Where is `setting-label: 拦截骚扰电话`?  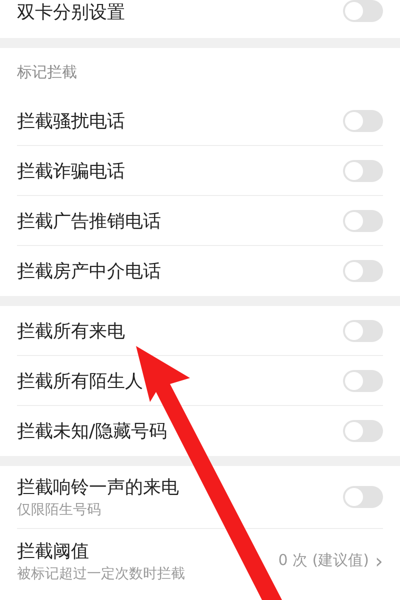
setting-label: 拦截骚扰电话 is located at coordinates (71, 121).